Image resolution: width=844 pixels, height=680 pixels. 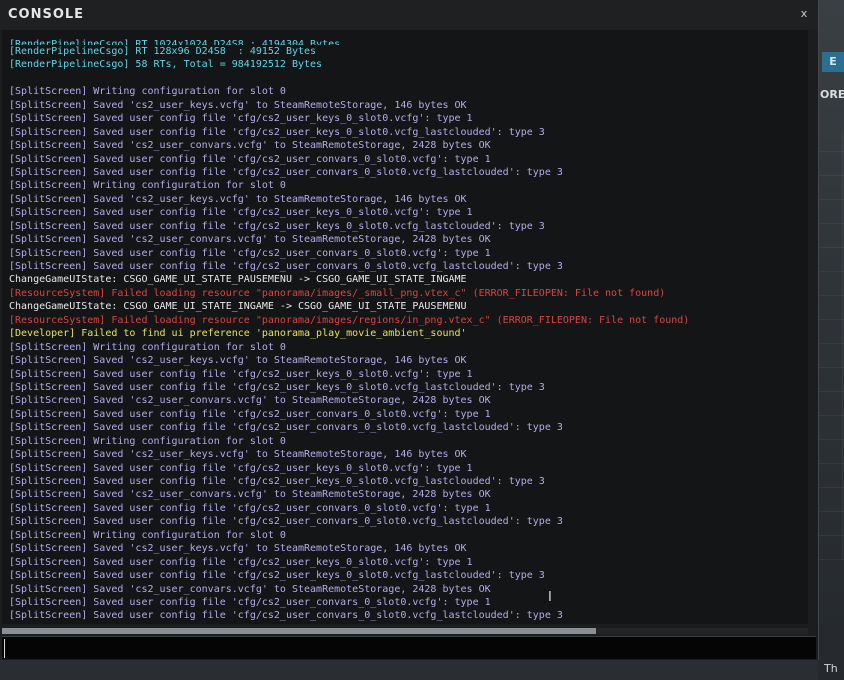 I want to click on horizontal-scrollbar, so click(x=405, y=631).